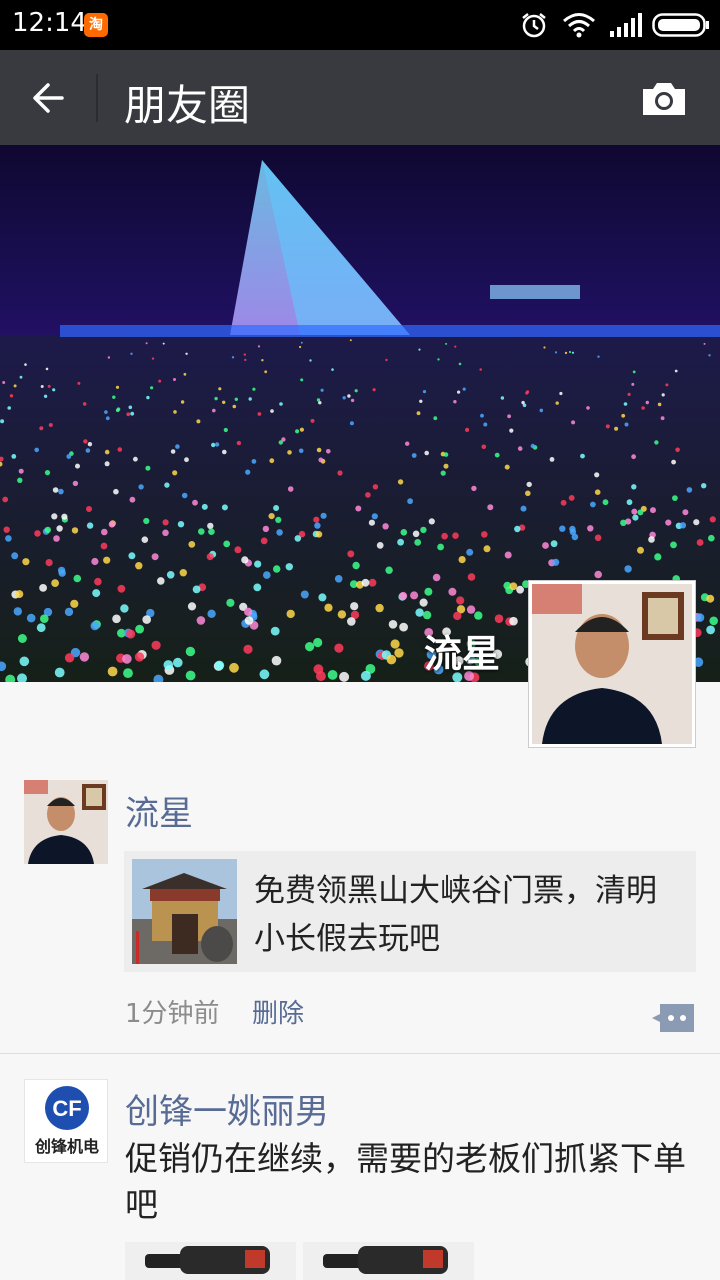  I want to click on taobao-notification-icon: 淘, so click(96, 25).